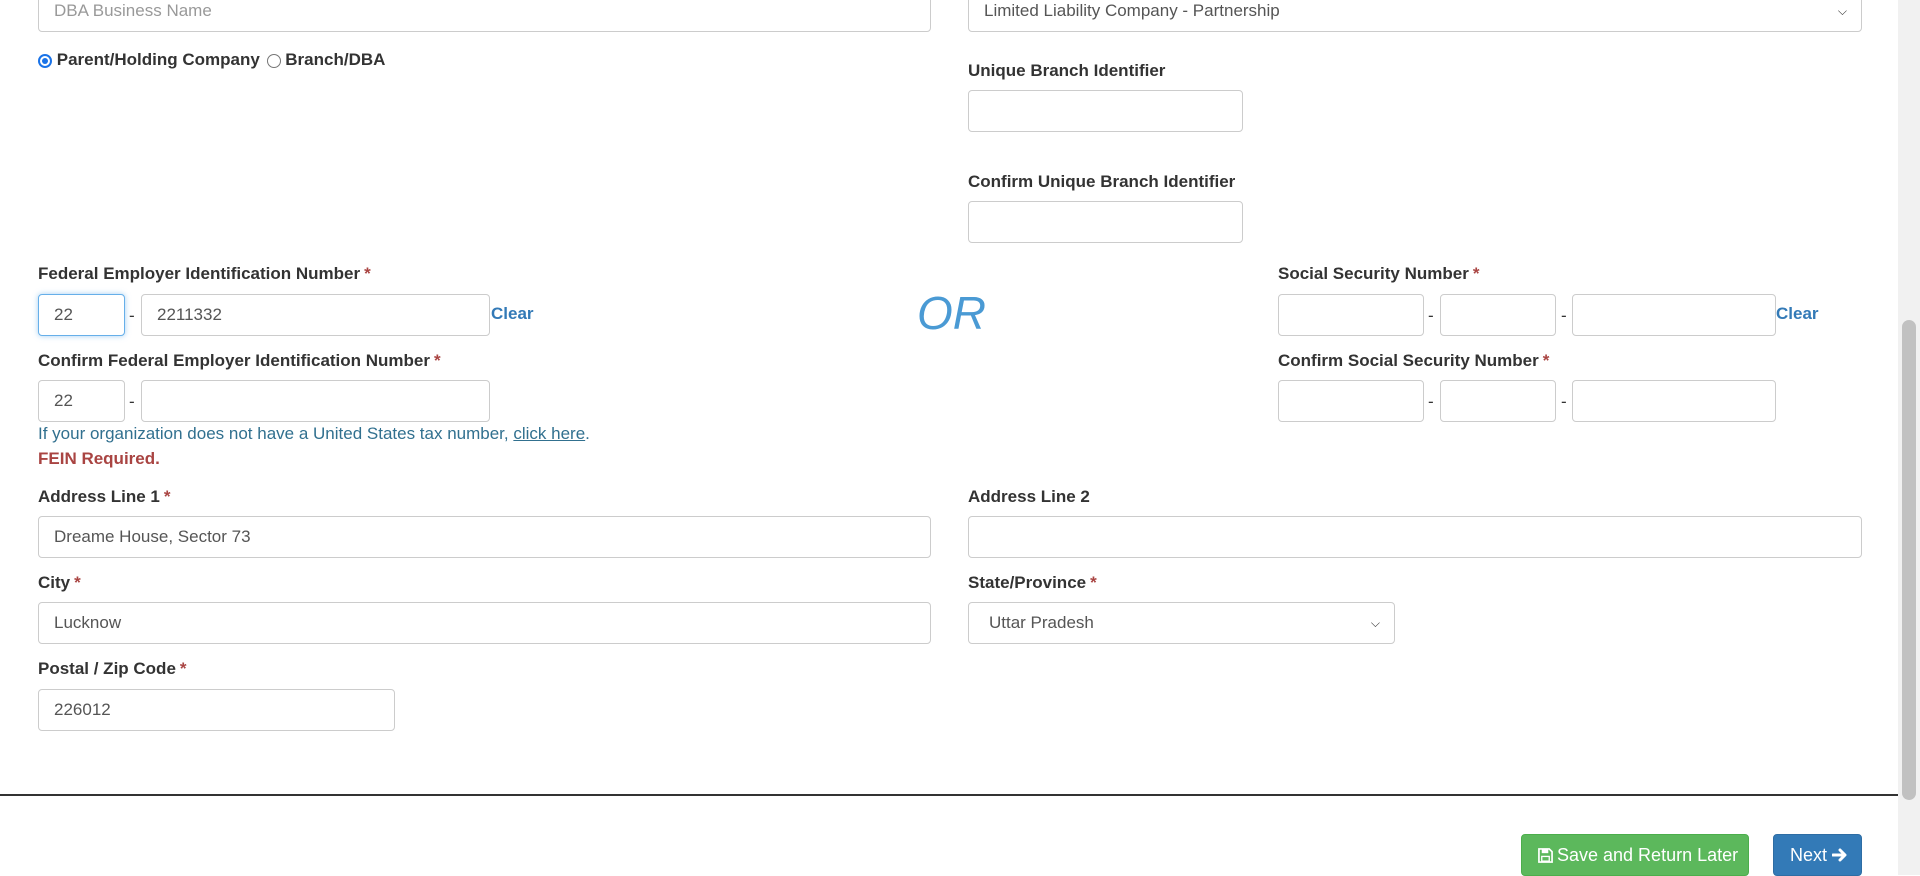 This screenshot has width=1920, height=876. I want to click on branch-dba-radio, so click(273, 60).